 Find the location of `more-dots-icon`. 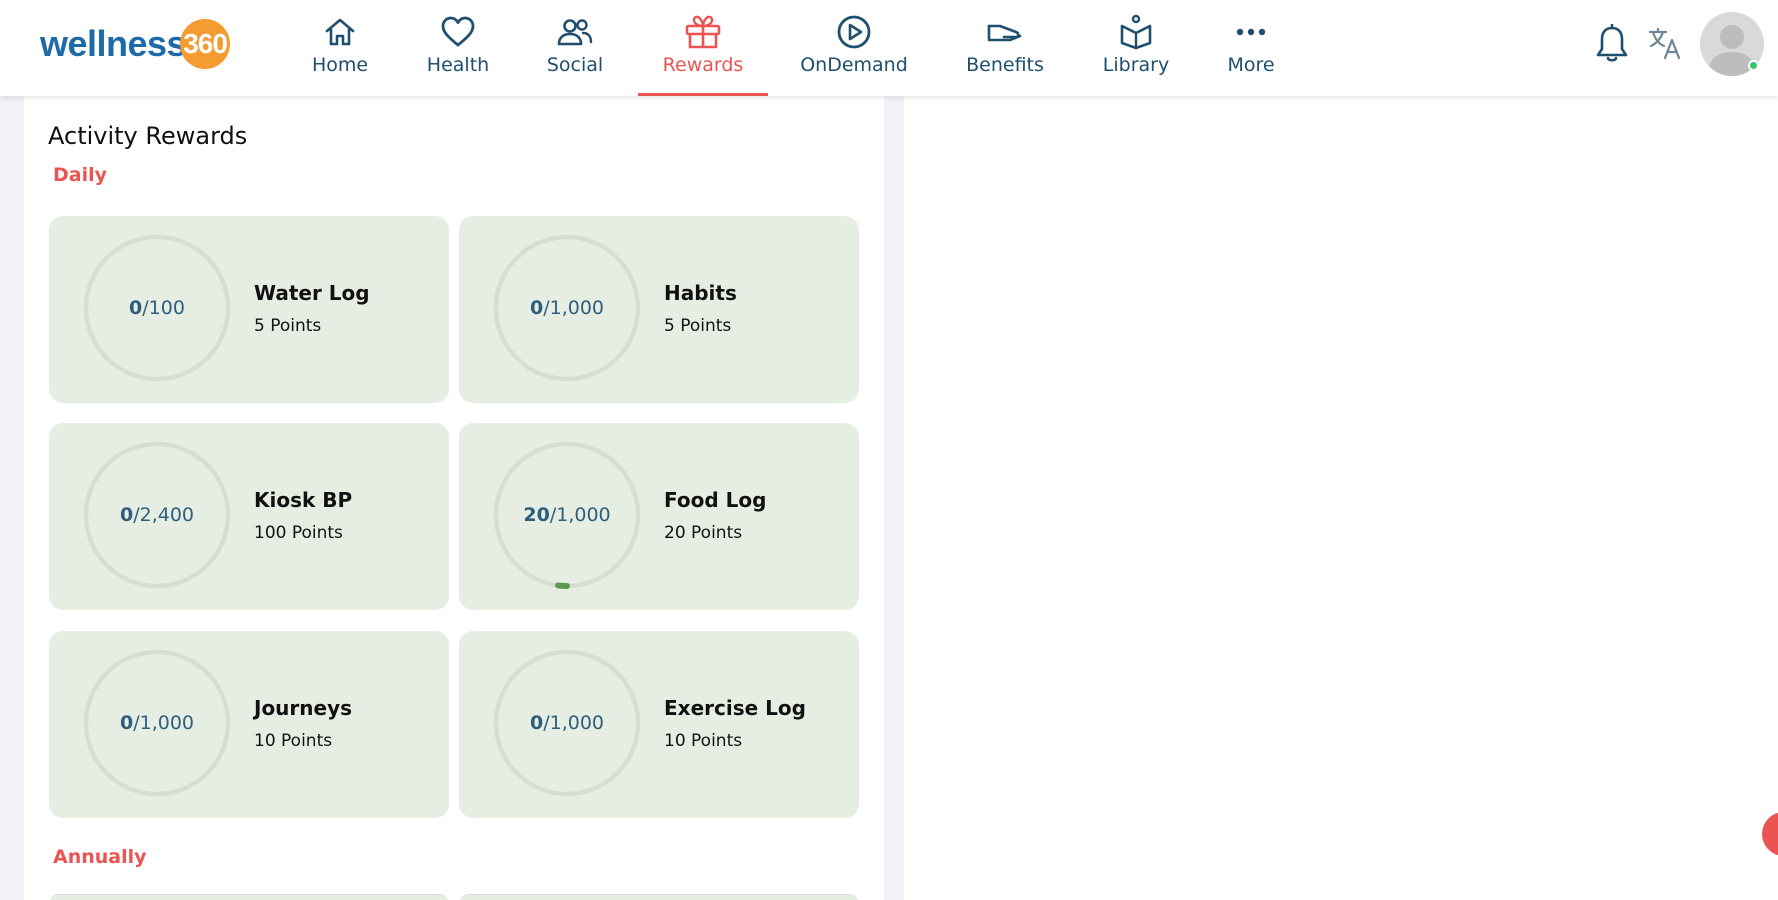

more-dots-icon is located at coordinates (1251, 32).